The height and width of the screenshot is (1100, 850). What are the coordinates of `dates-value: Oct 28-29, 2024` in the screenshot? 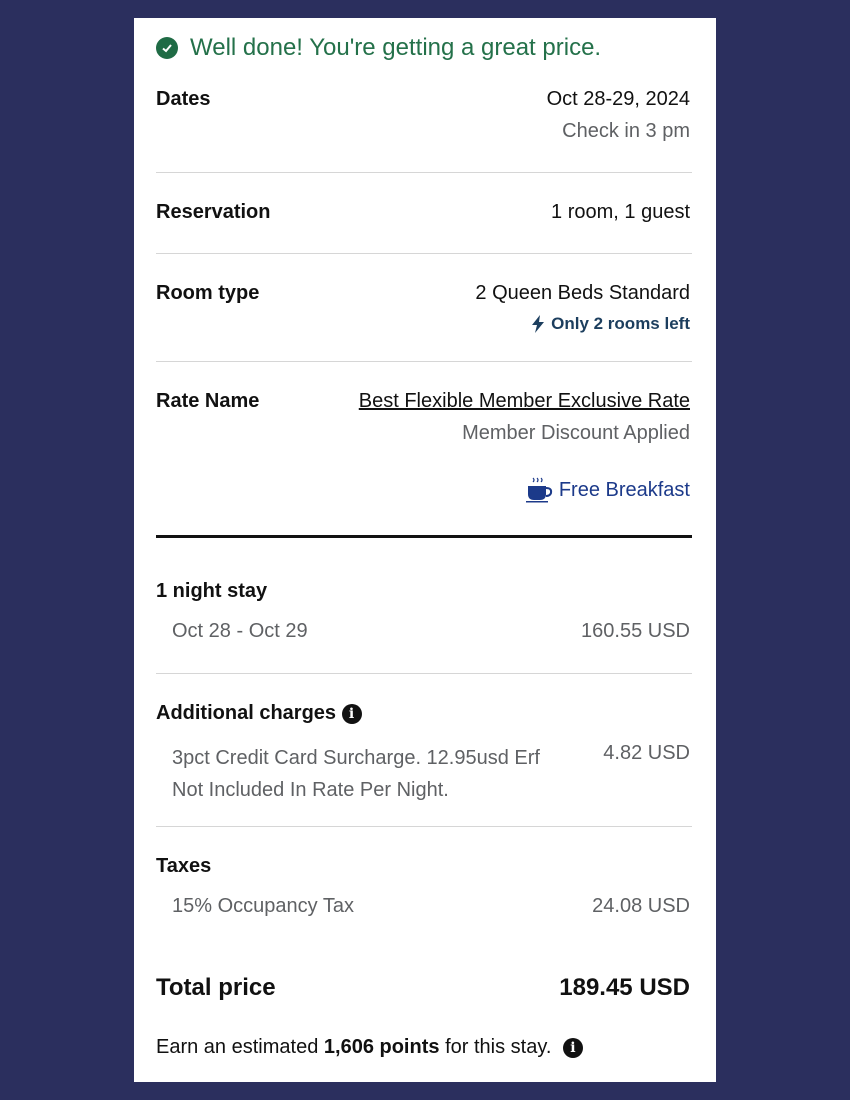 It's located at (618, 99).